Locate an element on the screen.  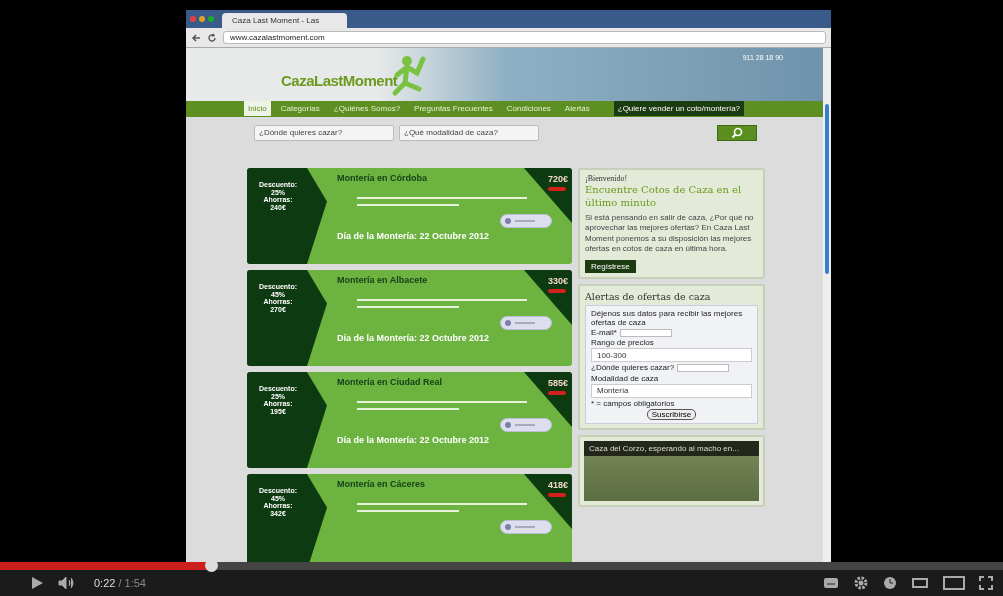
mode-select: Montería is located at coordinates (671, 390).